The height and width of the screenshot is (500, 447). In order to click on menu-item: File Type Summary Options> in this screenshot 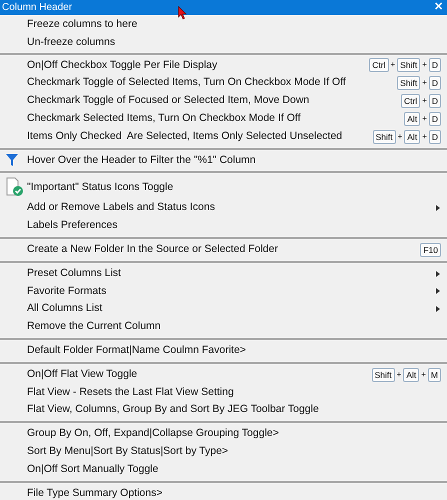, I will do `click(223, 492)`.